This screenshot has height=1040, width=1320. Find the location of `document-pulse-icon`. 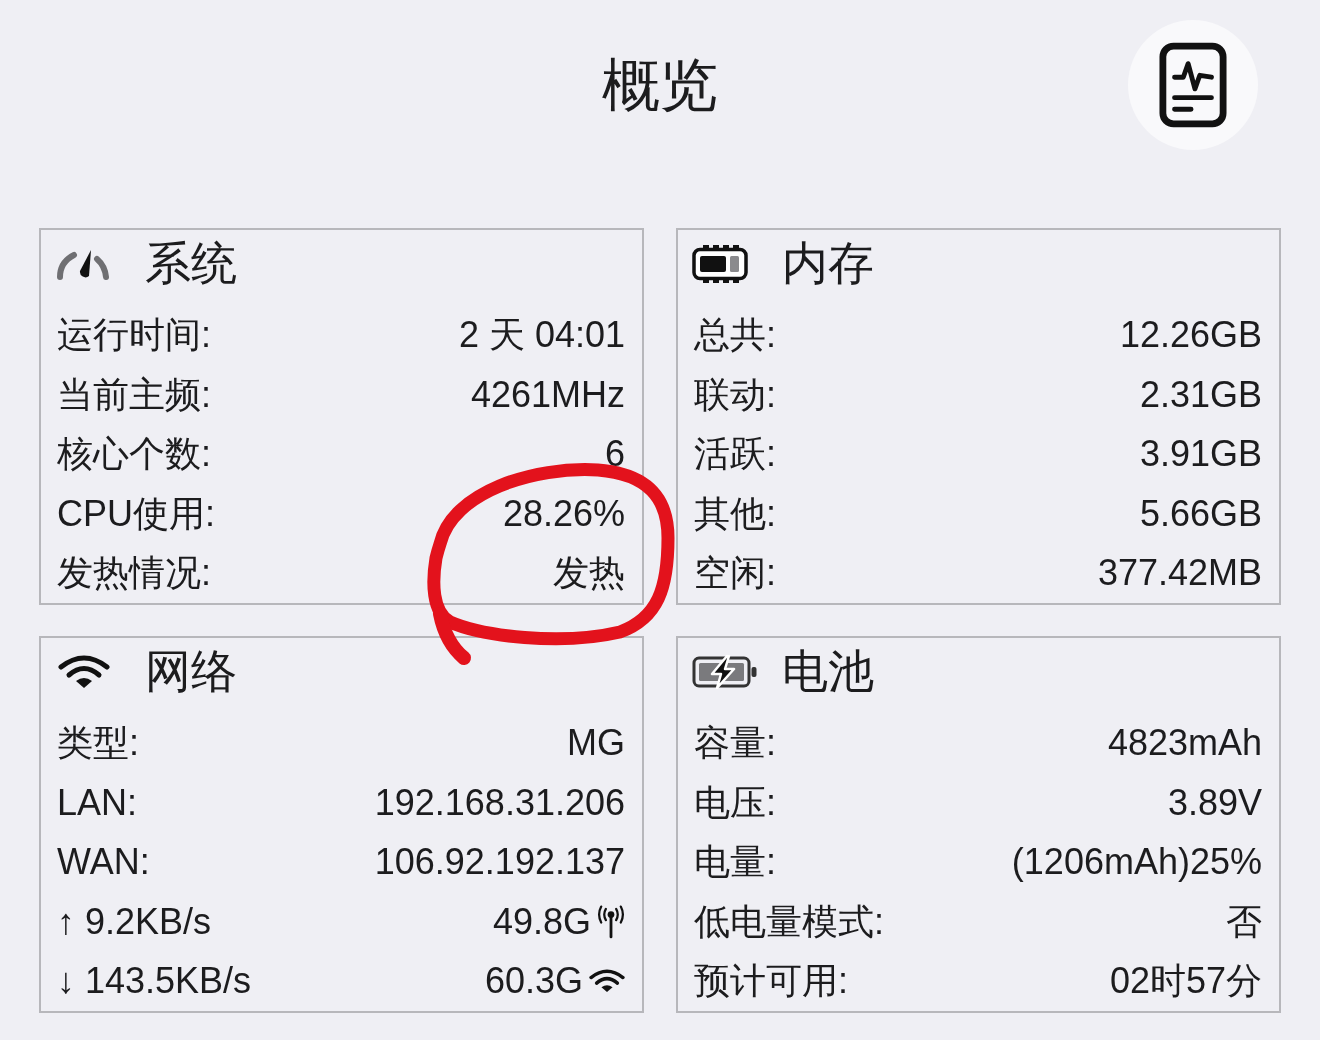

document-pulse-icon is located at coordinates (1193, 85).